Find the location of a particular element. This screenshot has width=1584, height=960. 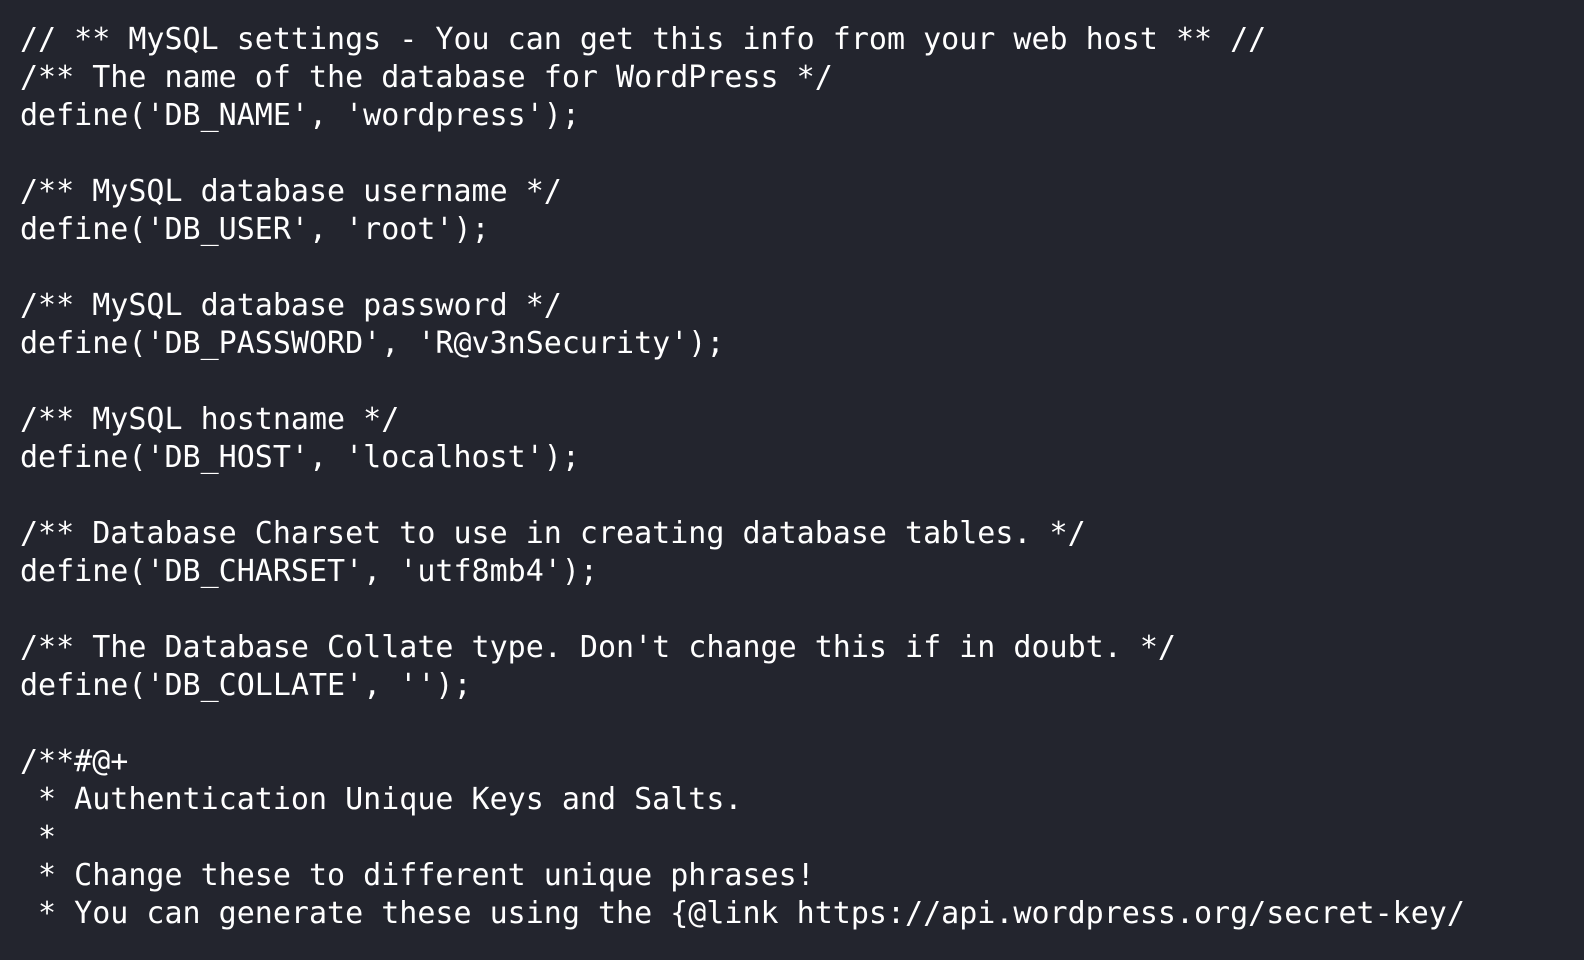

code-line: define('DB_HOST', 'localhost'); is located at coordinates (300, 457).